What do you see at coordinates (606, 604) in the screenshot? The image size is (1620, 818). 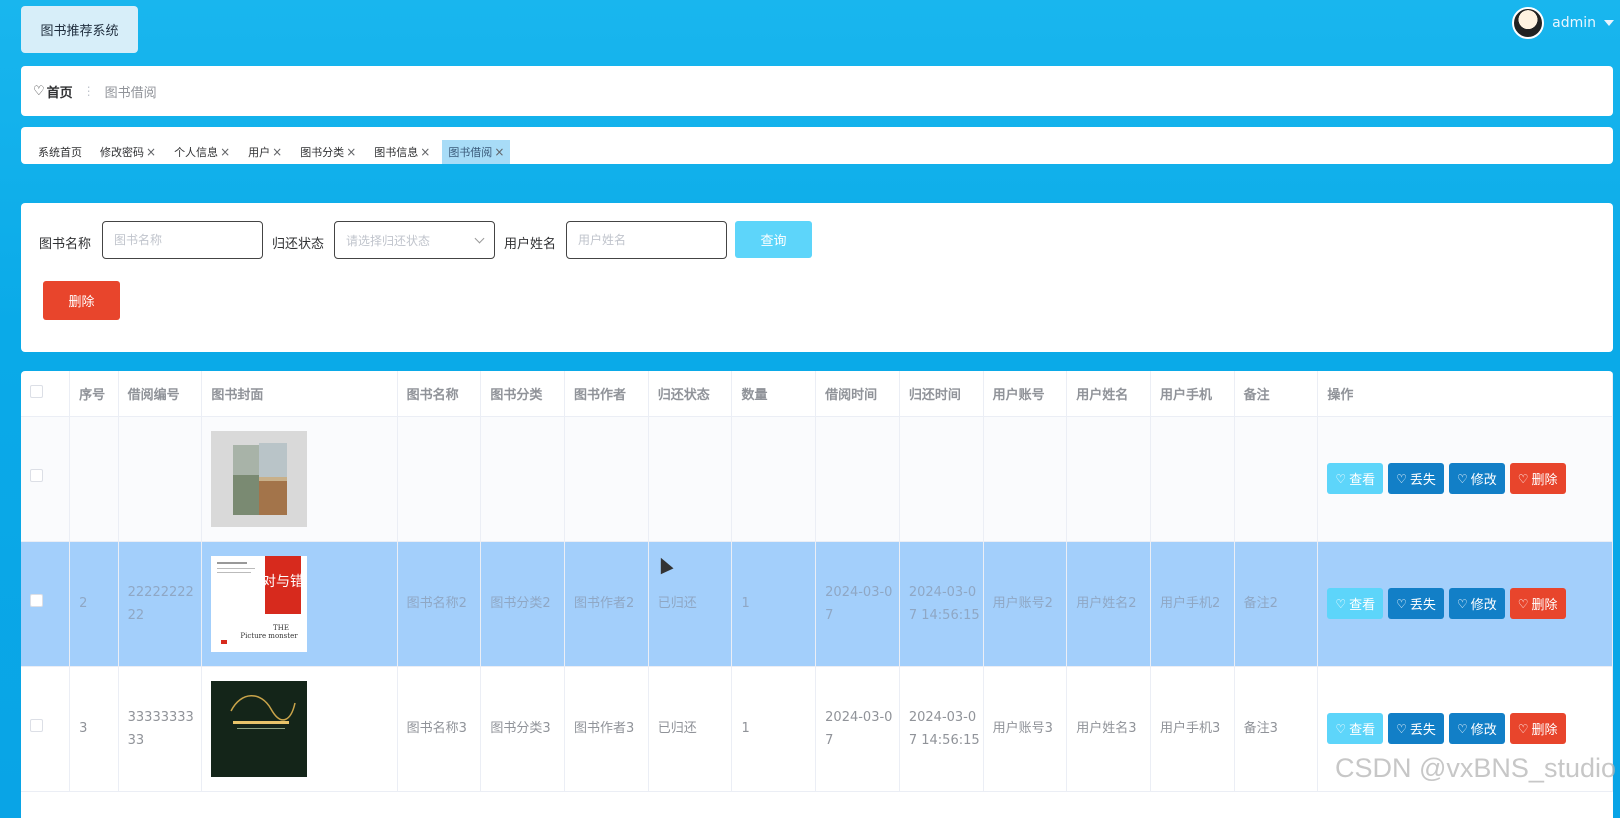 I see `cell-author: 图书作者2` at bounding box center [606, 604].